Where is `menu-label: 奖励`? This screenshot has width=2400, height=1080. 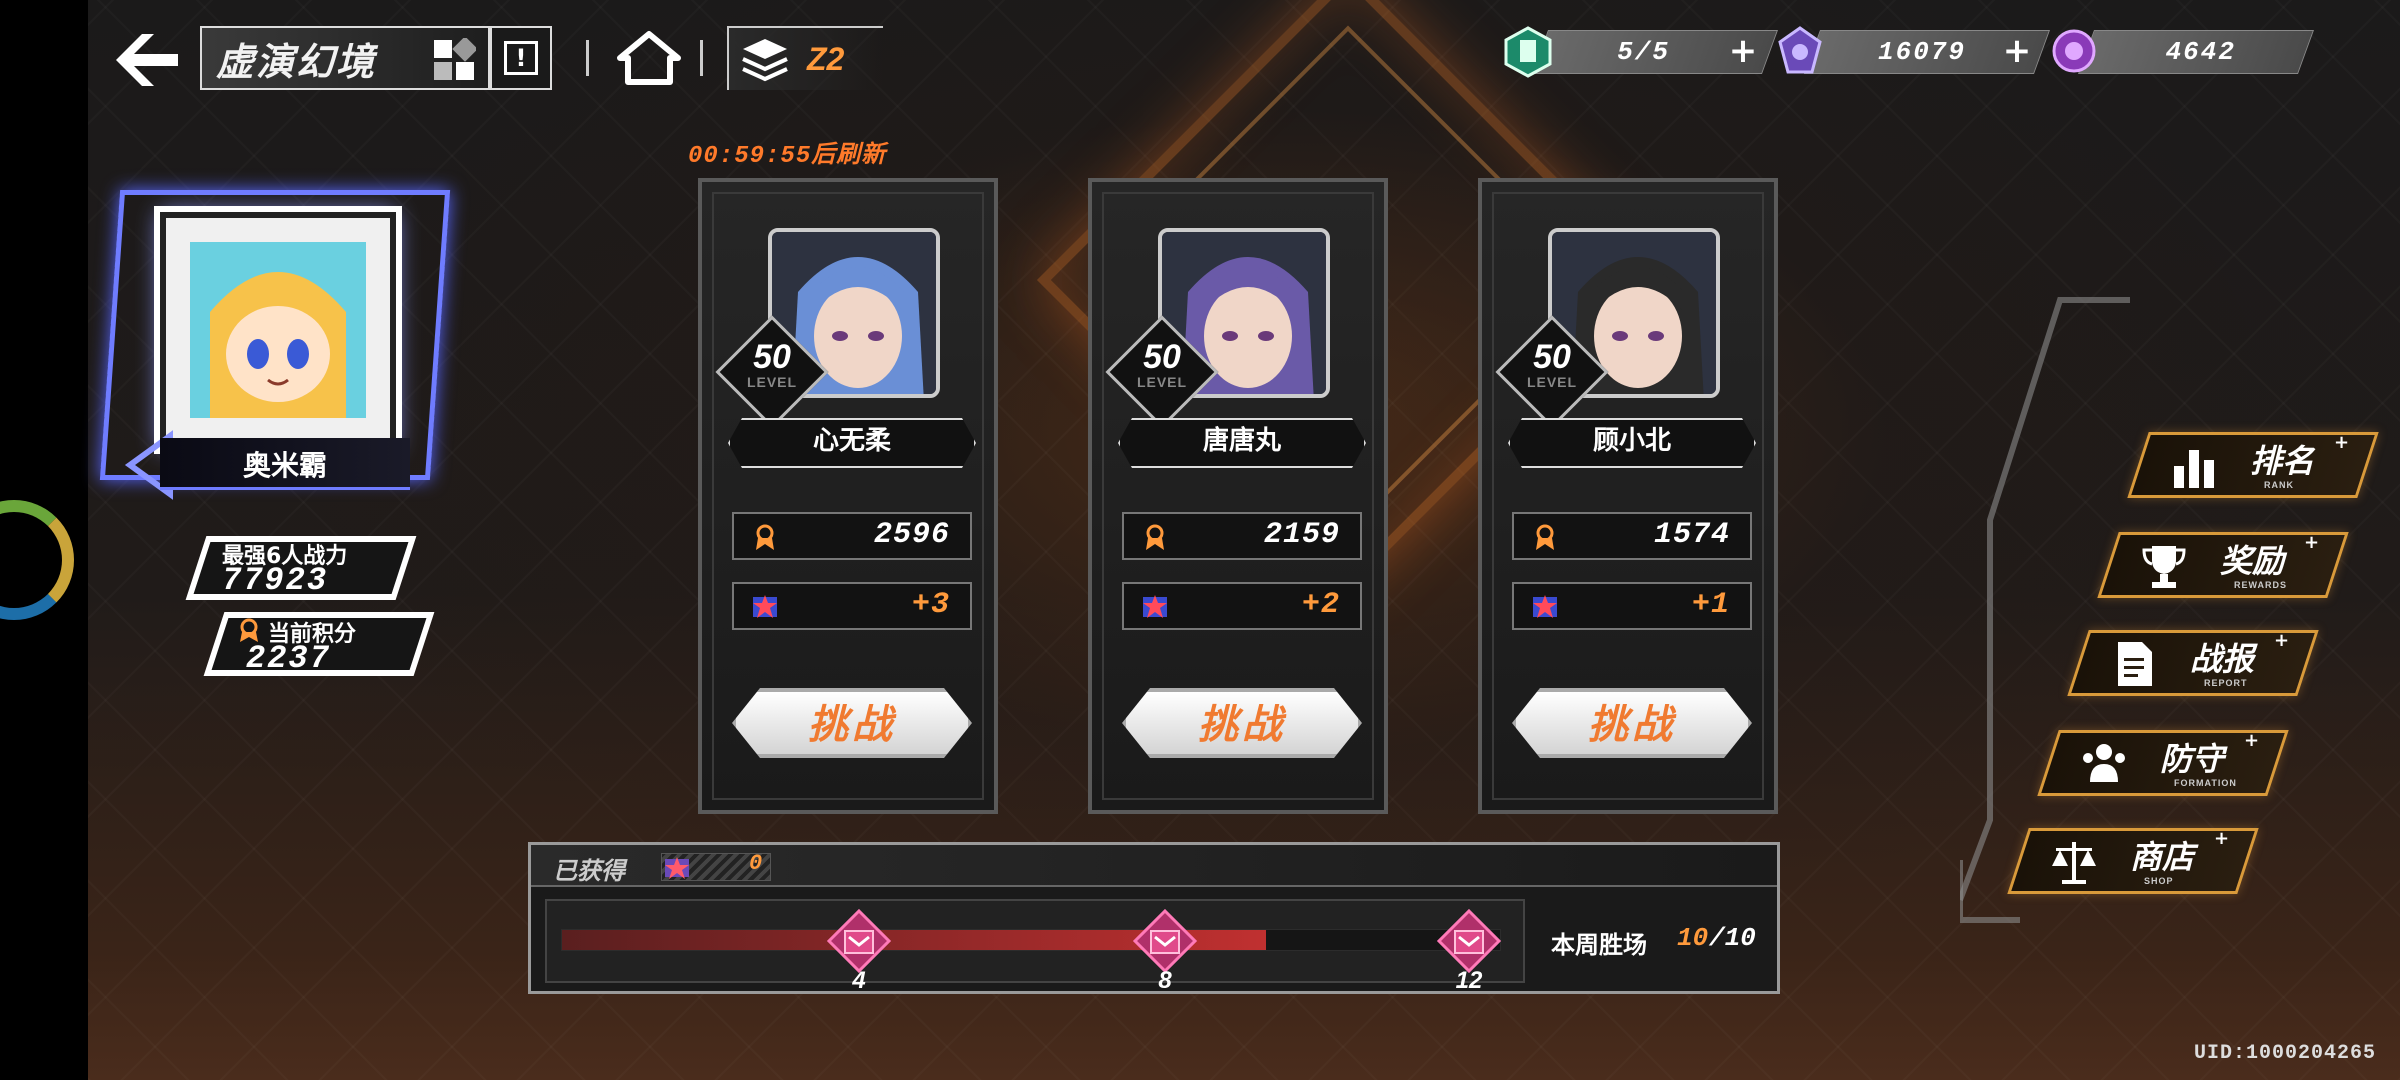 menu-label: 奖励 is located at coordinates (2252, 561).